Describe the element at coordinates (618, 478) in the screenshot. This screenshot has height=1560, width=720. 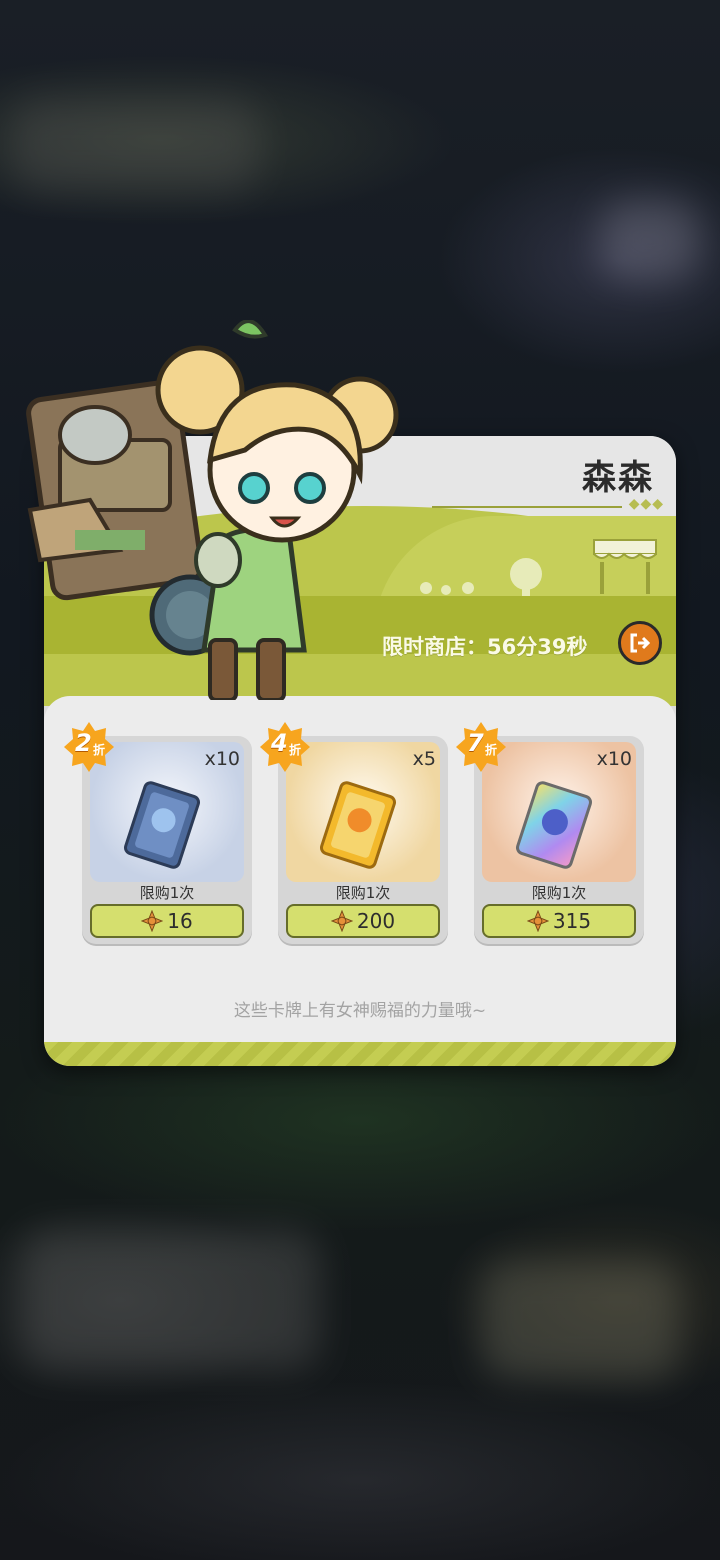
I see `npc-name: 森森` at that location.